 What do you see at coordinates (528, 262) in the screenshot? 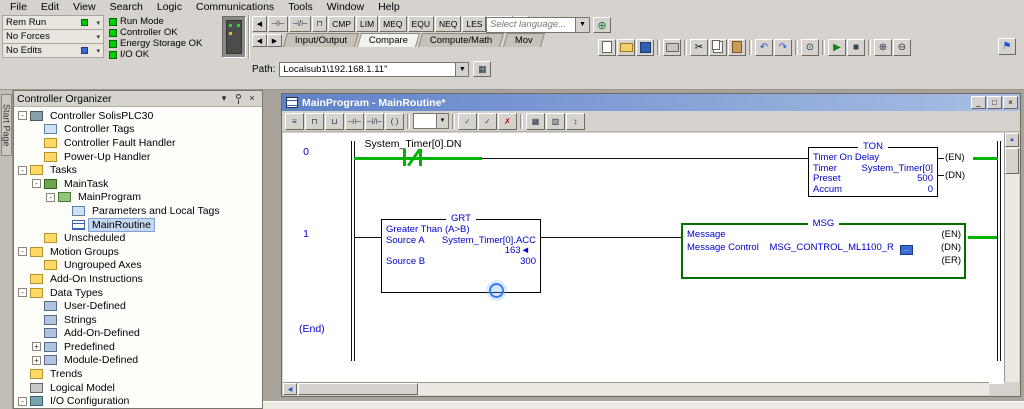
I see `grt-source-b-value: 300` at bounding box center [528, 262].